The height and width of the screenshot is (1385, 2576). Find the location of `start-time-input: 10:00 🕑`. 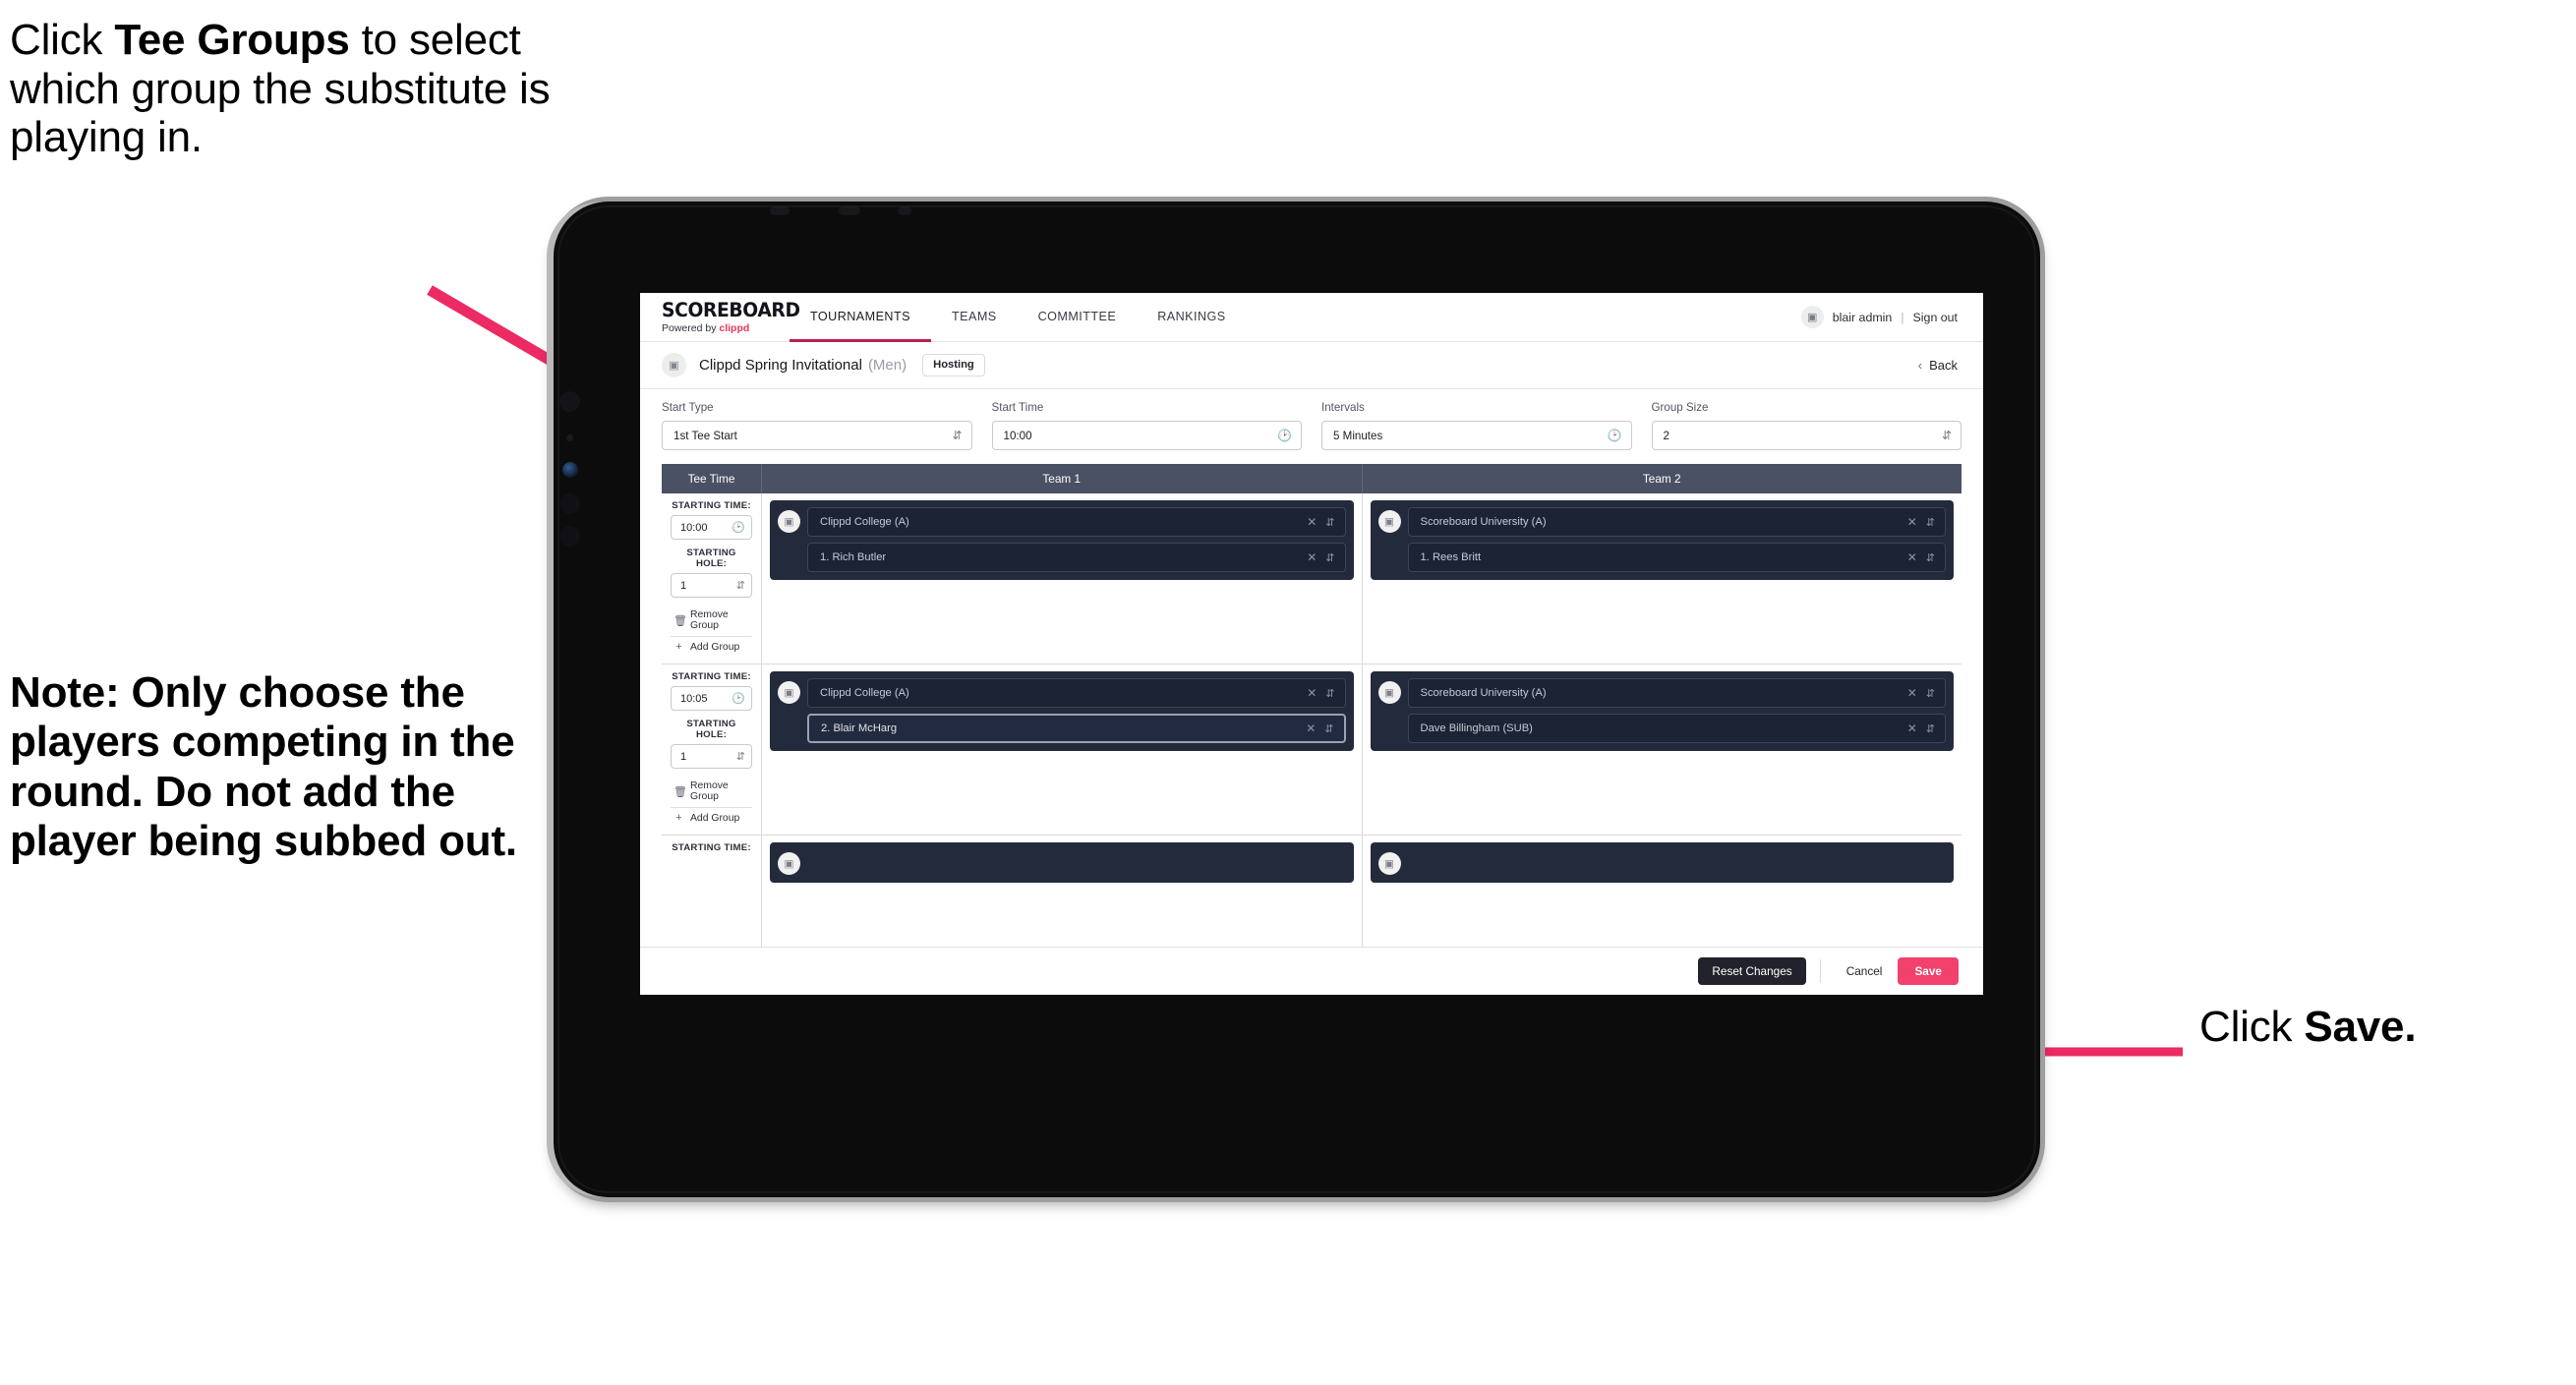

start-time-input: 10:00 🕑 is located at coordinates (1146, 435).